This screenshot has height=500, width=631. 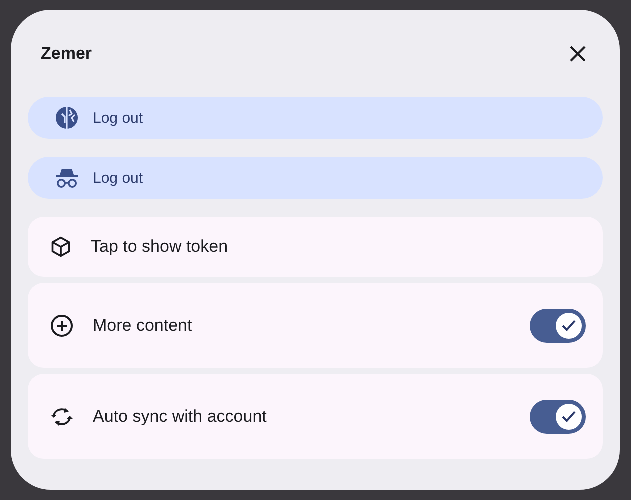 What do you see at coordinates (578, 53) in the screenshot?
I see `close-icon` at bounding box center [578, 53].